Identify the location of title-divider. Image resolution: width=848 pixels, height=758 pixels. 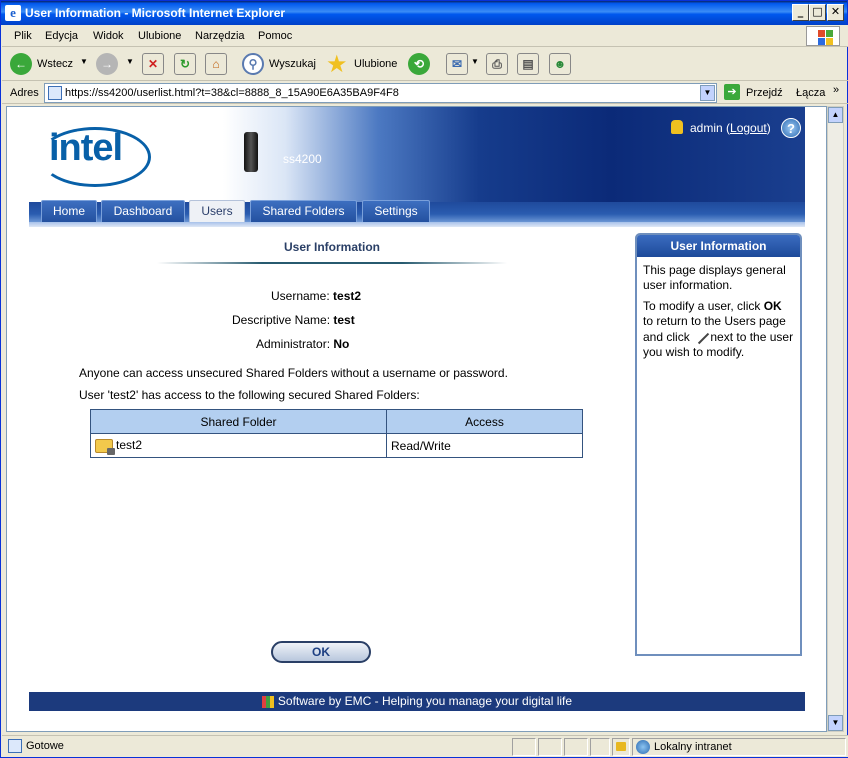
(332, 263).